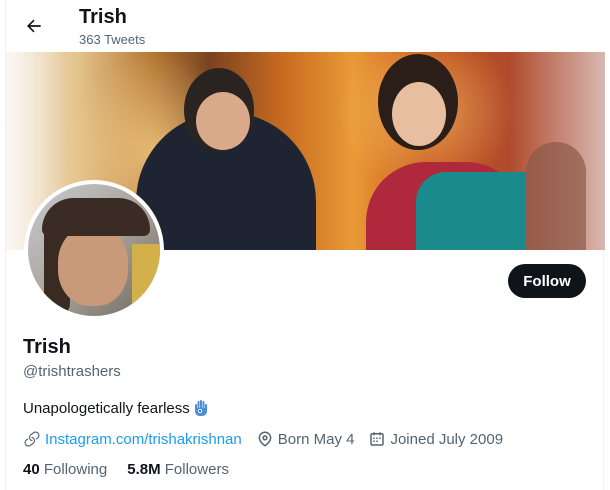 Image resolution: width=610 pixels, height=490 pixels. What do you see at coordinates (112, 39) in the screenshot?
I see `header-tweet-count: 363 Tweets` at bounding box center [112, 39].